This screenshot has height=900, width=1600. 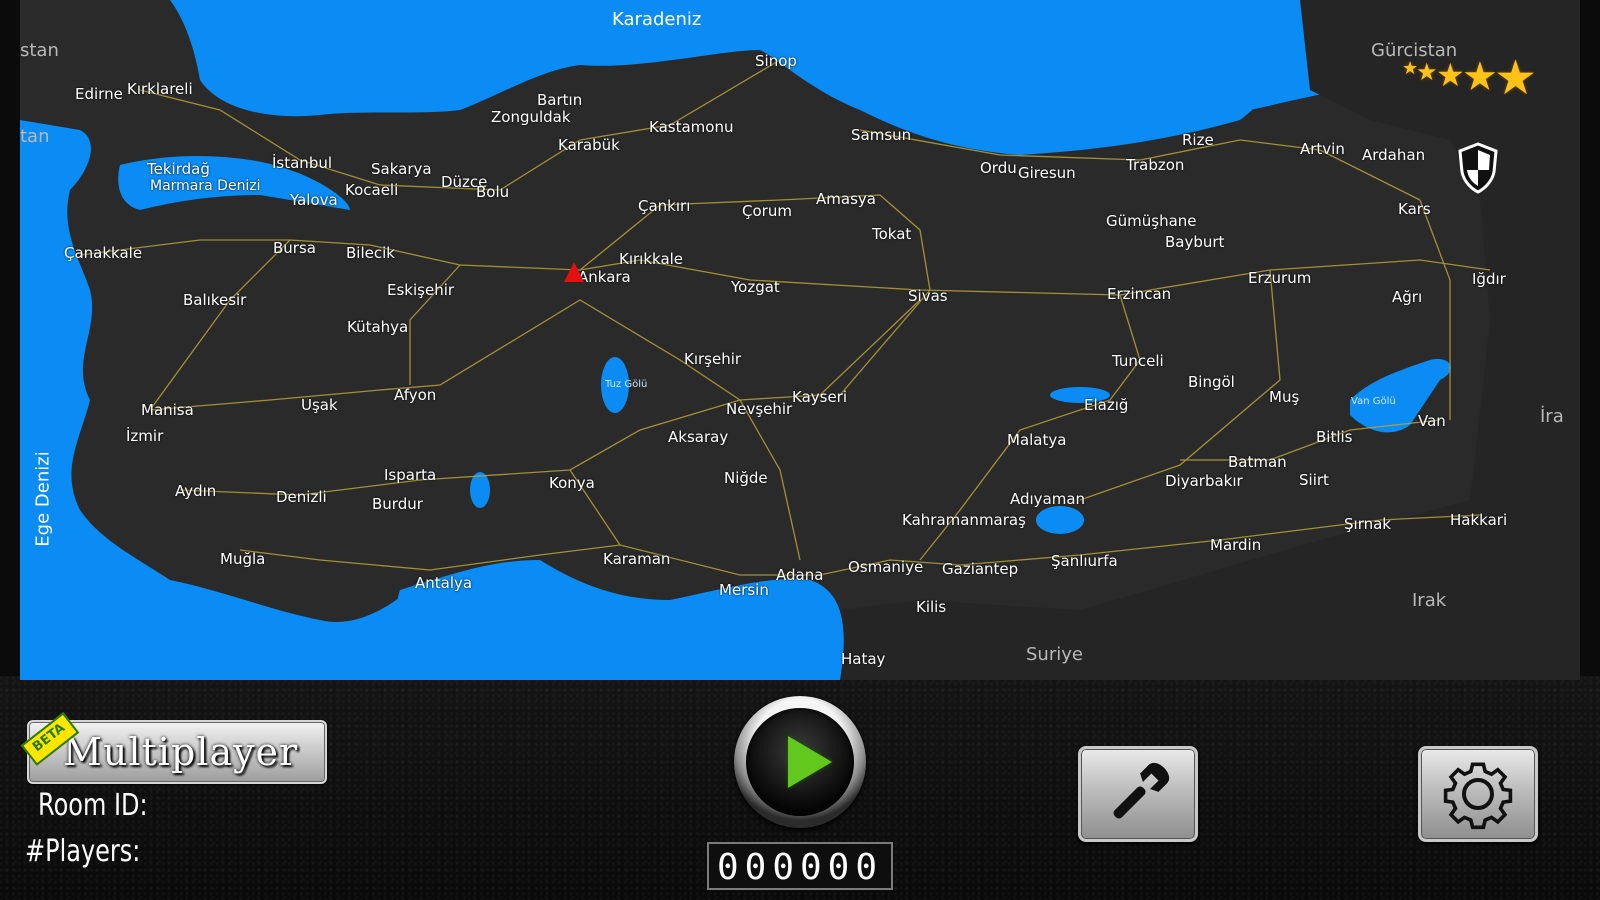 I want to click on sea-label-marmara: Marmara Denizi, so click(x=205, y=186).